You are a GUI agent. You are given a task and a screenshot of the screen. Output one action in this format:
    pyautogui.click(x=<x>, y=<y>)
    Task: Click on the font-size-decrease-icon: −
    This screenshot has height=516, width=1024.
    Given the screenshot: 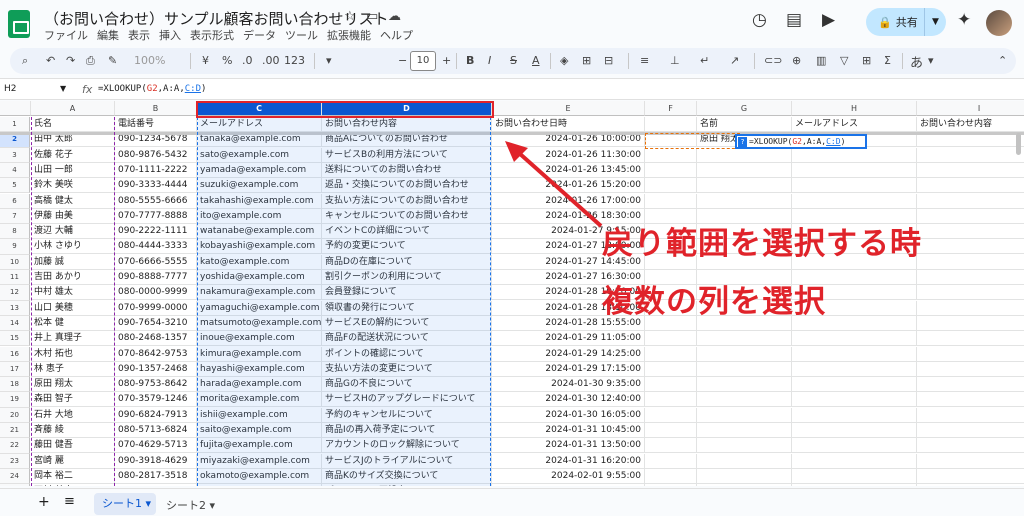 What is the action you would take?
    pyautogui.click(x=402, y=60)
    